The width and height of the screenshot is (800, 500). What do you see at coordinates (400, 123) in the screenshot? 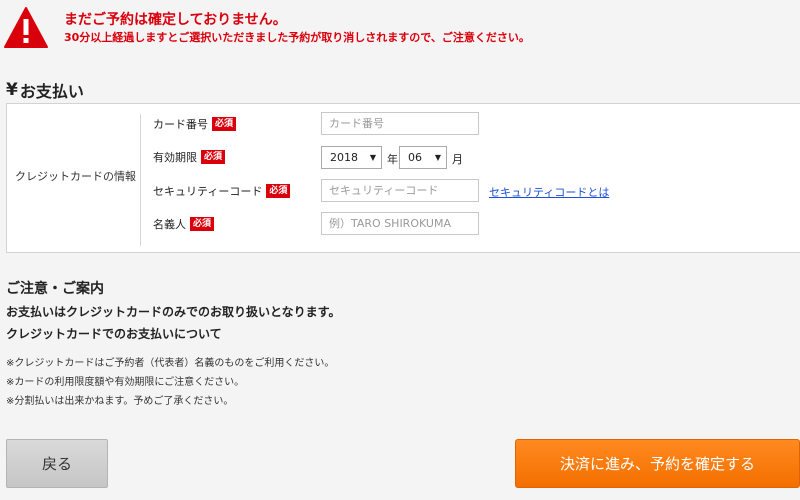
I see `card-number-input` at bounding box center [400, 123].